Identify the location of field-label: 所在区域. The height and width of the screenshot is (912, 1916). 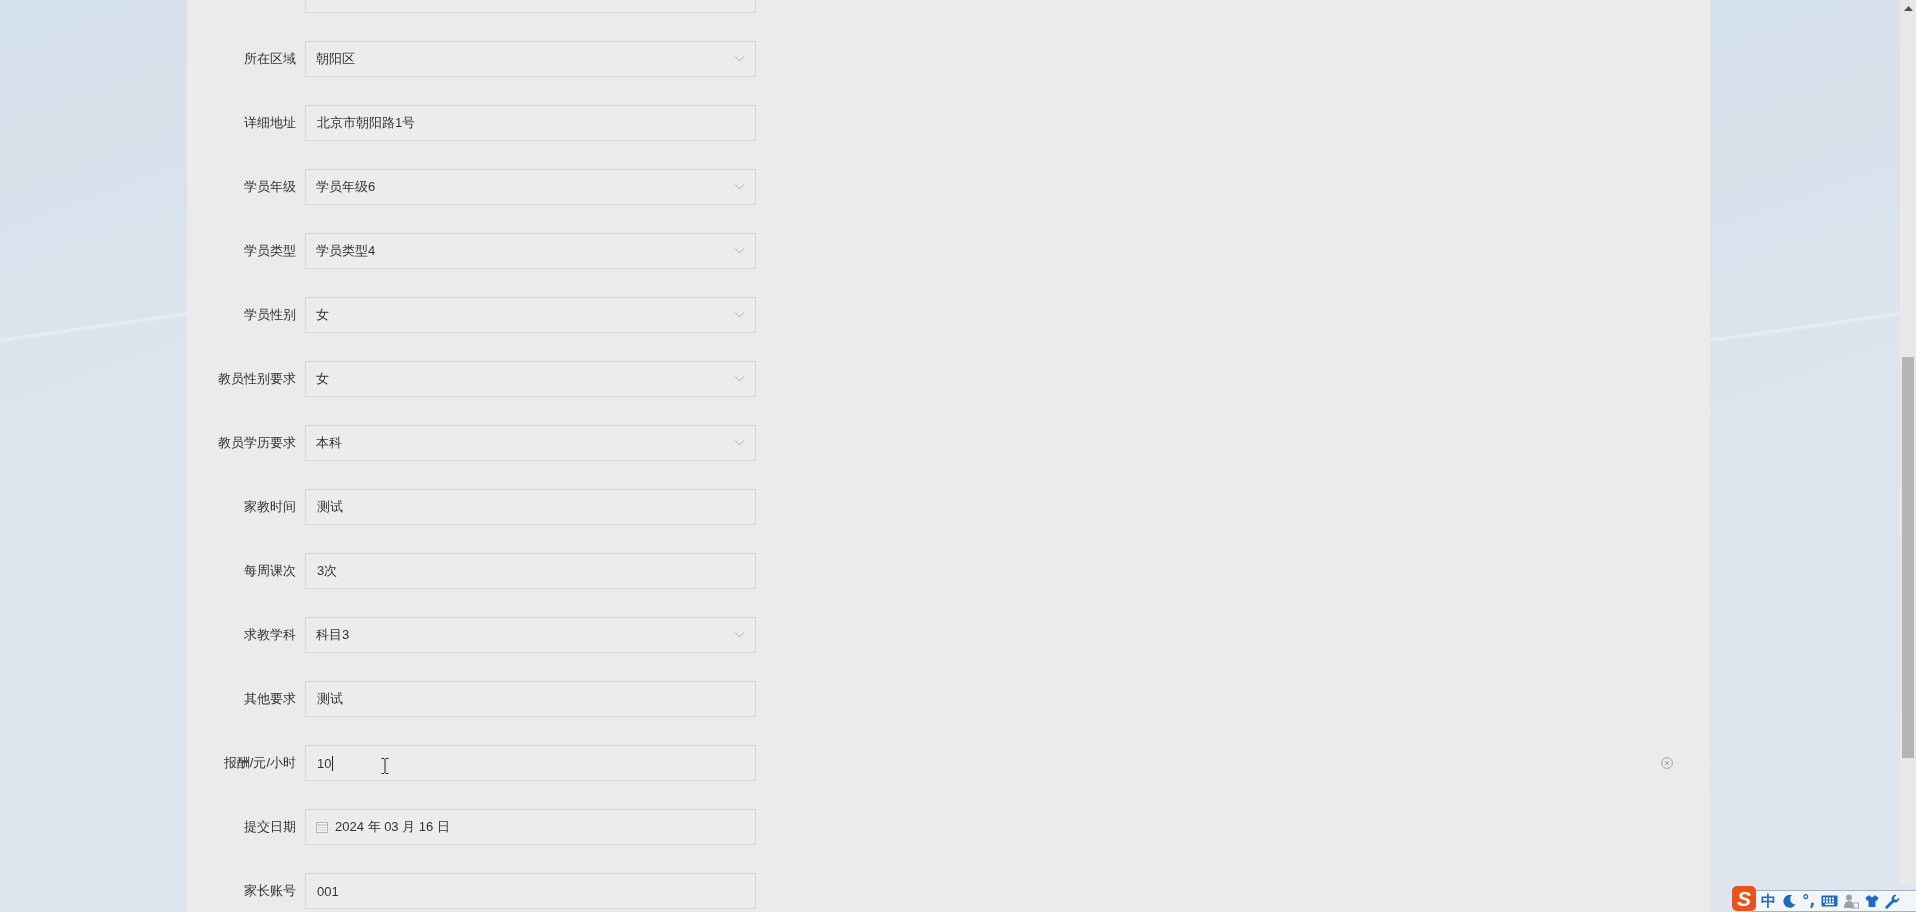
(269, 59).